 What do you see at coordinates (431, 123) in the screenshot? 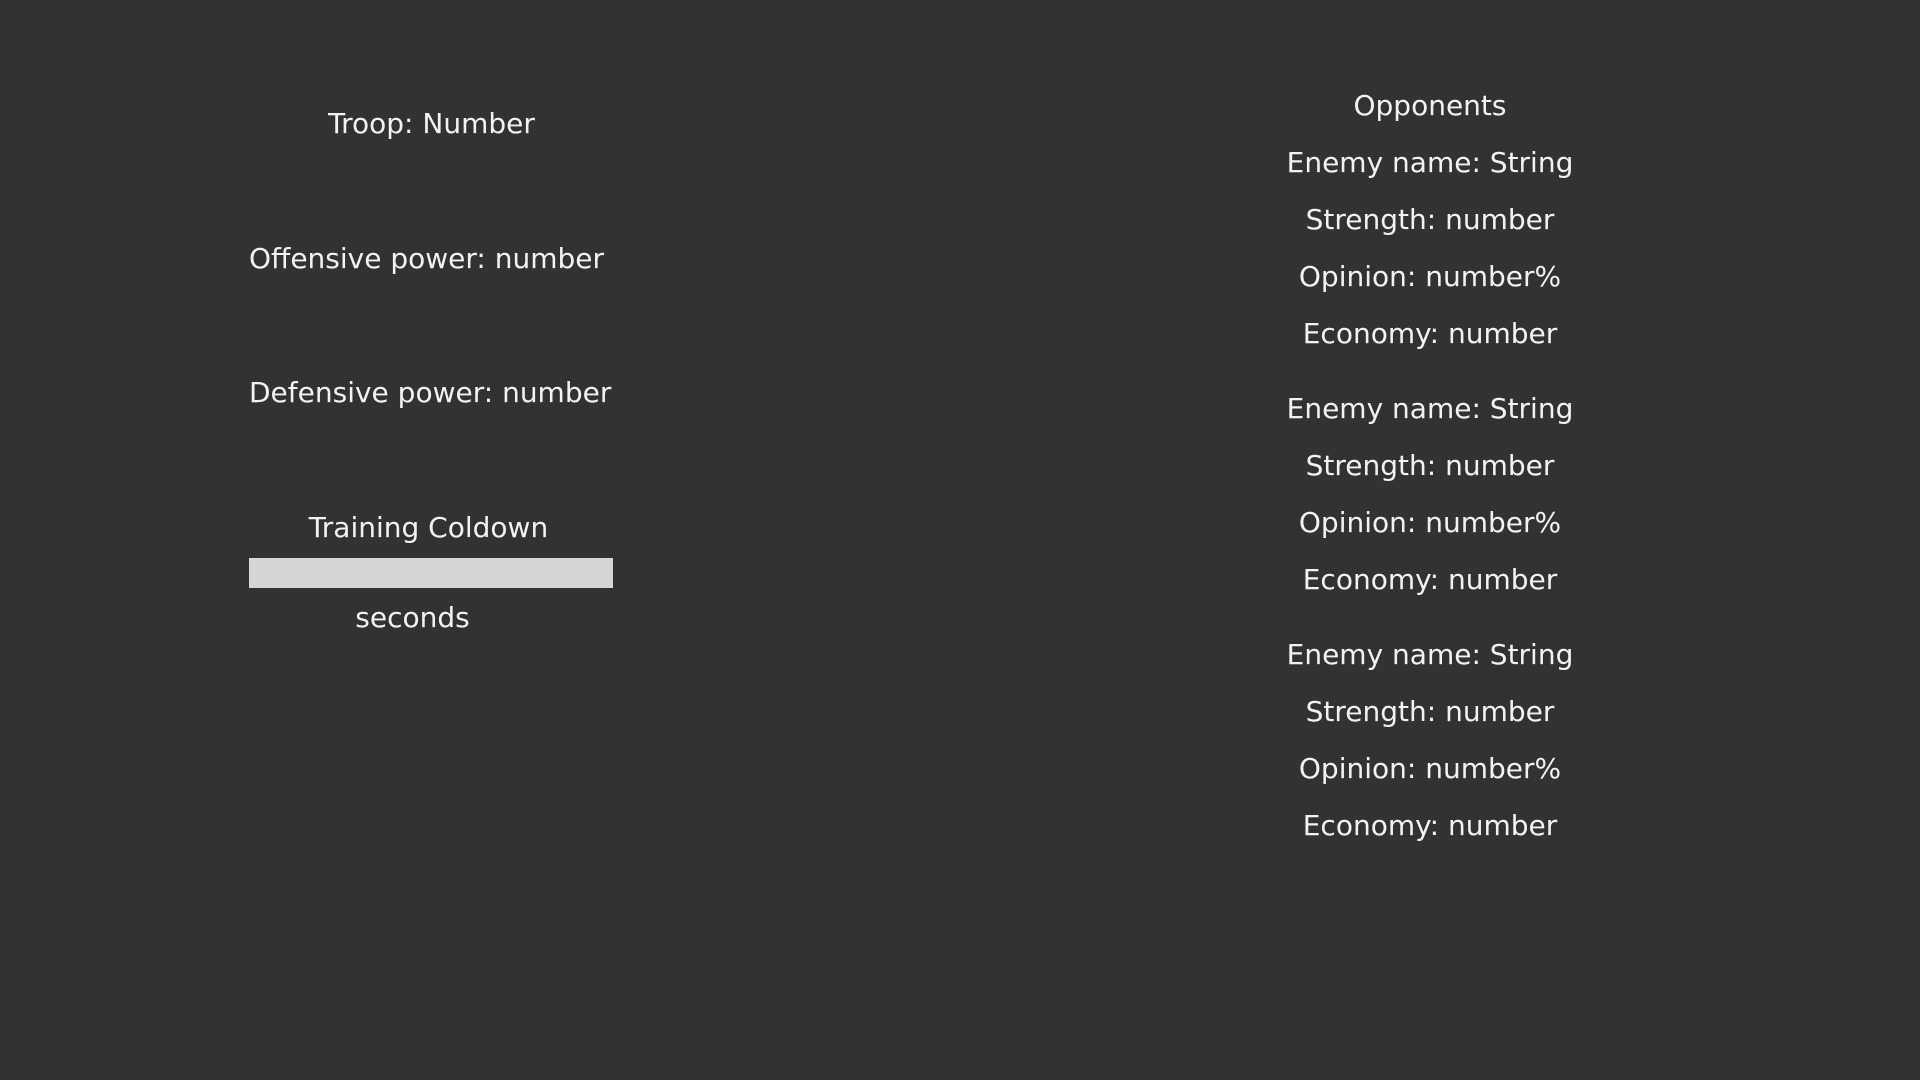
I see `troop-count-label: Troop: Number` at bounding box center [431, 123].